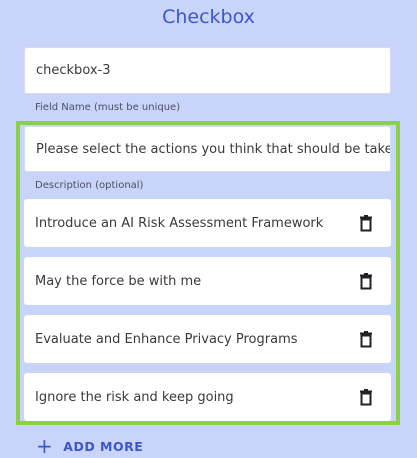 The image size is (417, 458). What do you see at coordinates (166, 339) in the screenshot?
I see `option-label: Evaluate and Enhance Privacy Programs` at bounding box center [166, 339].